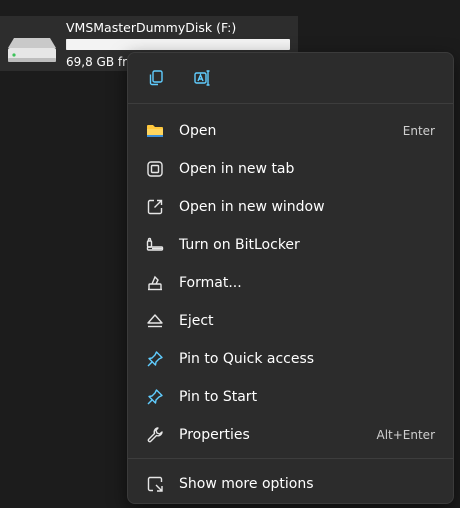 The image size is (460, 508). I want to click on copy-icon, so click(156, 78).